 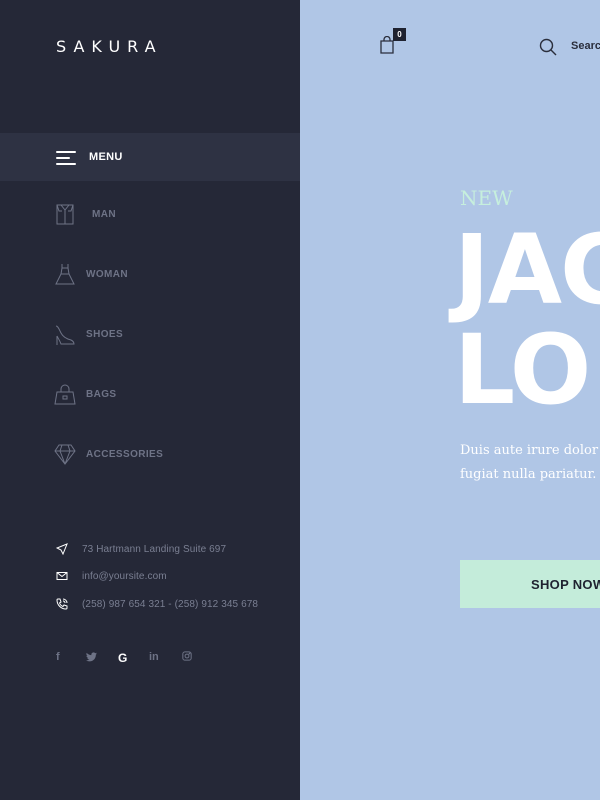 I want to click on search-icon, so click(x=548, y=47).